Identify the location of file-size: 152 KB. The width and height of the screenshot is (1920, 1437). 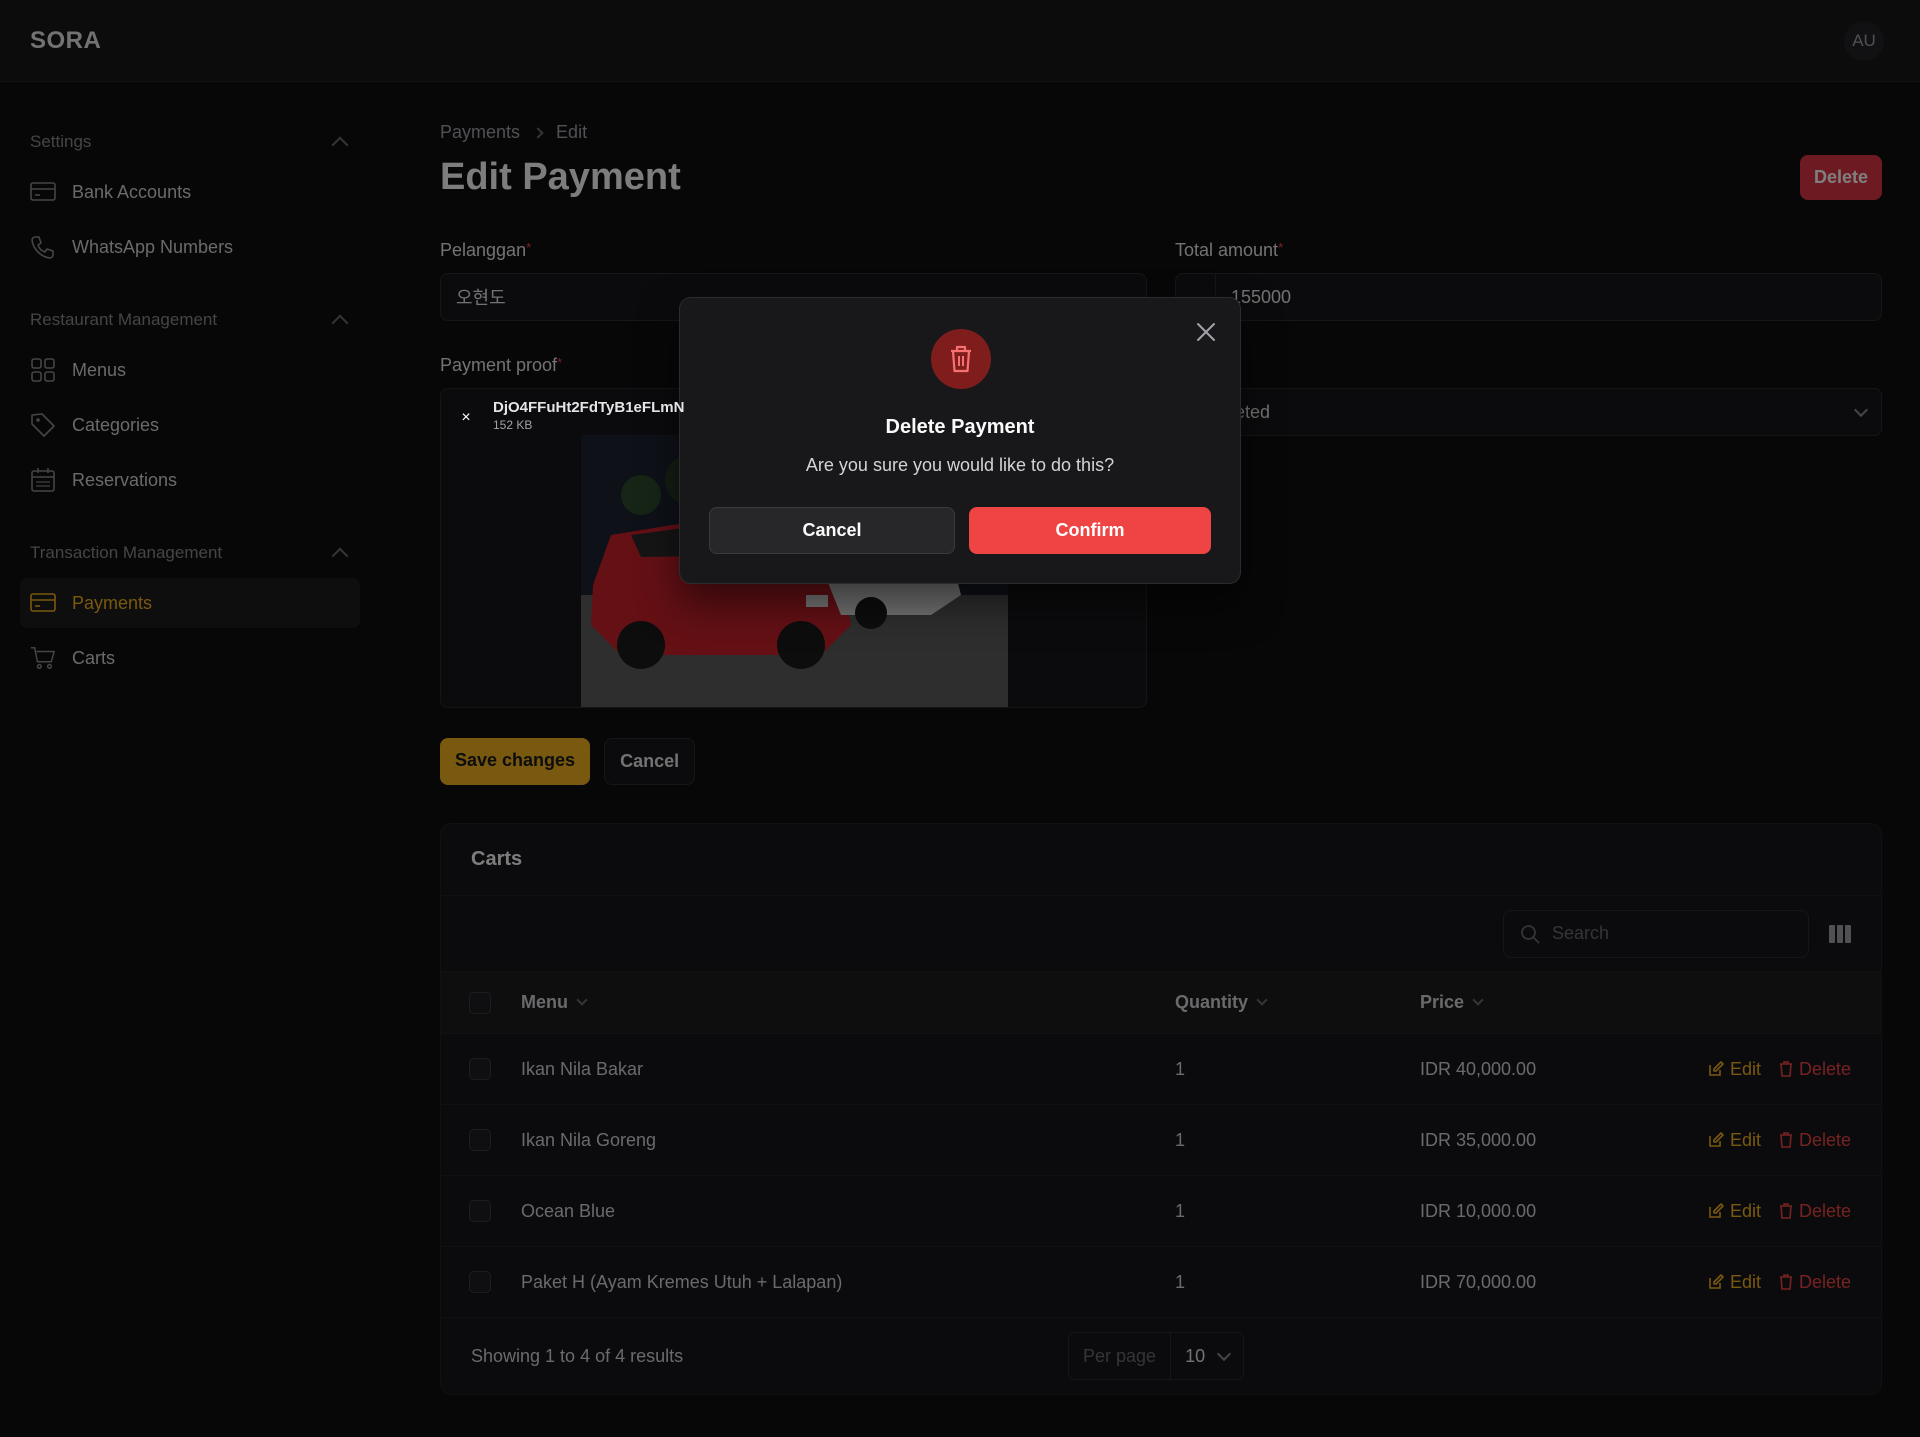
(513, 425).